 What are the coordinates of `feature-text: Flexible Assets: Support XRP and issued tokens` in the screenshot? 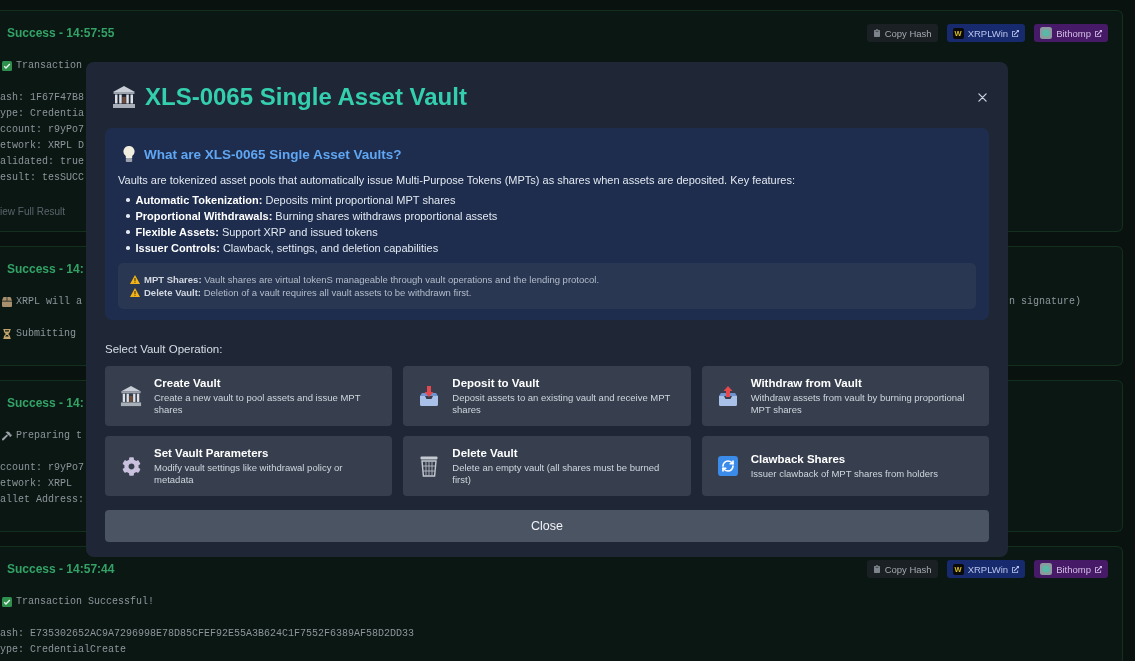 It's located at (256, 232).